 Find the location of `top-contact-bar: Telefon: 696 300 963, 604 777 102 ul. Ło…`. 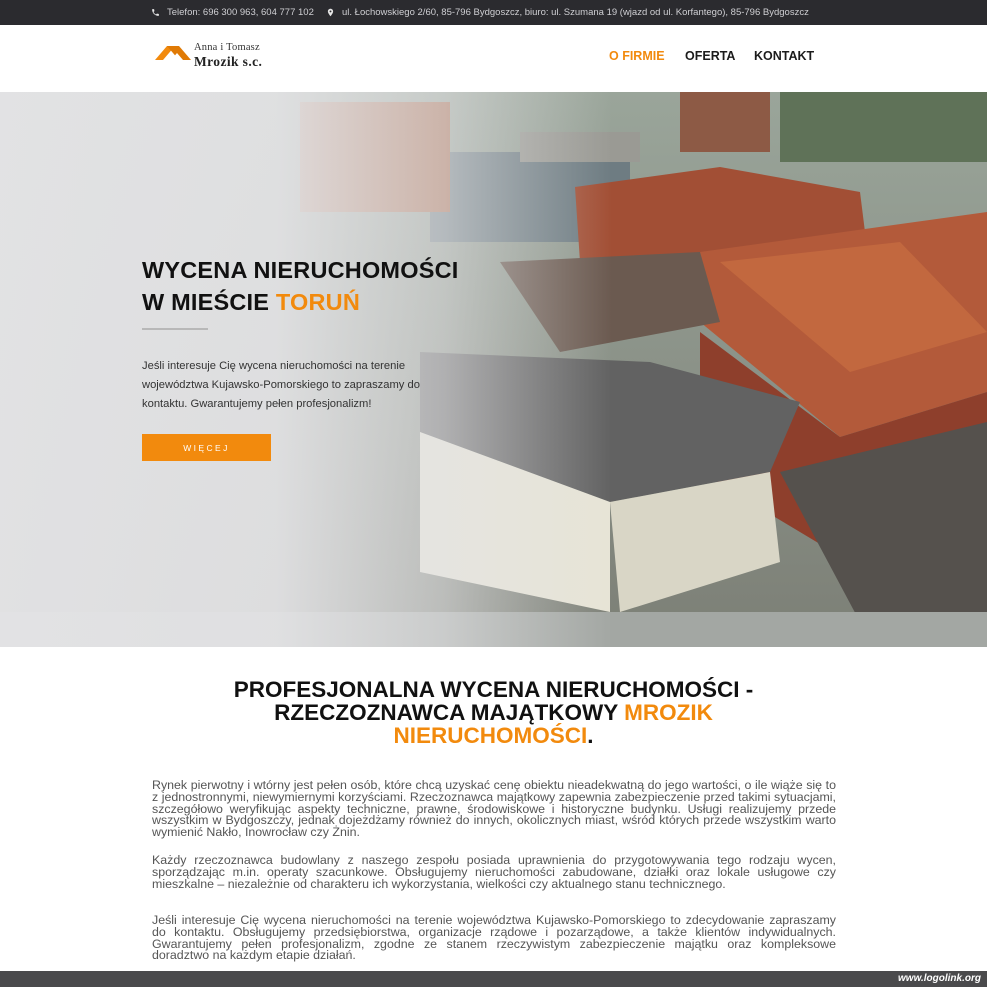

top-contact-bar: Telefon: 696 300 963, 604 777 102 ul. Ło… is located at coordinates (493, 12).